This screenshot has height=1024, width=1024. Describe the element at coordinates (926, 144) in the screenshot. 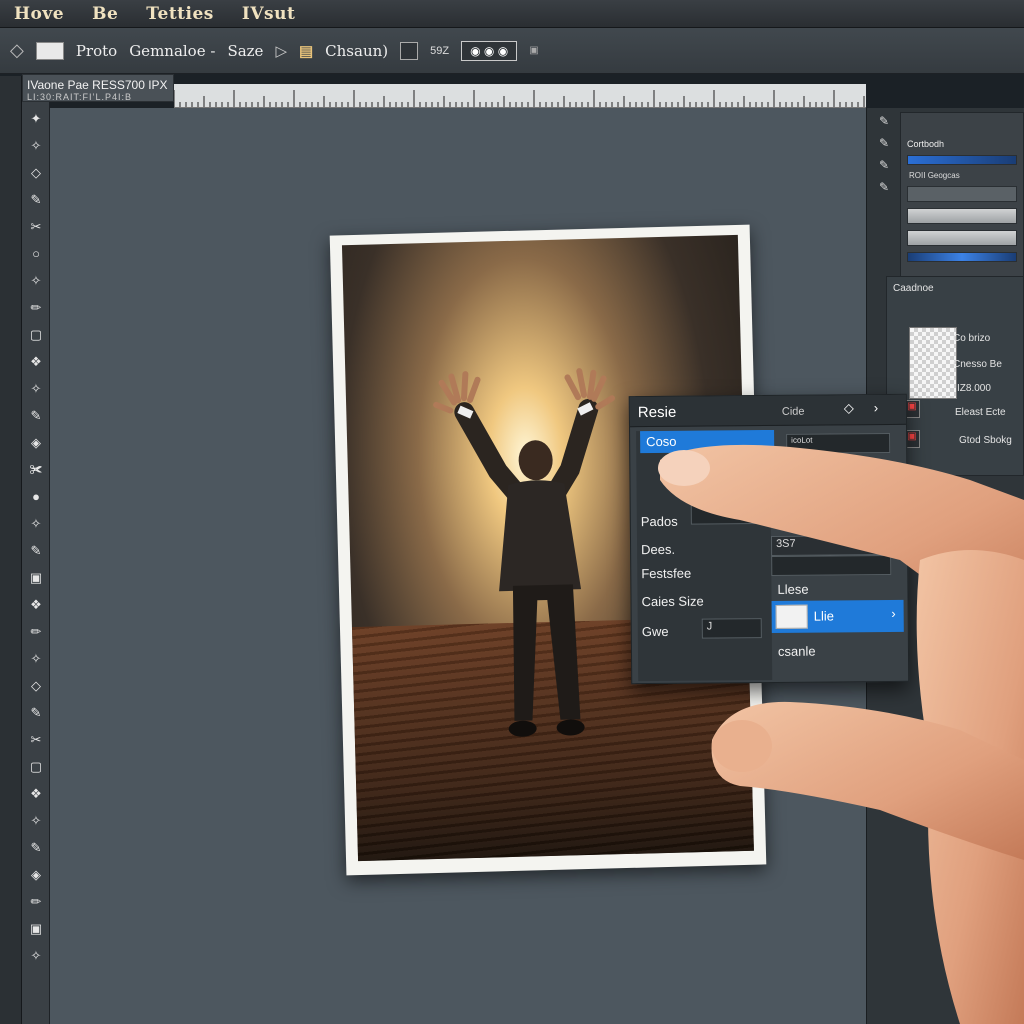

I see `properties-header: Cortbodh` at that location.